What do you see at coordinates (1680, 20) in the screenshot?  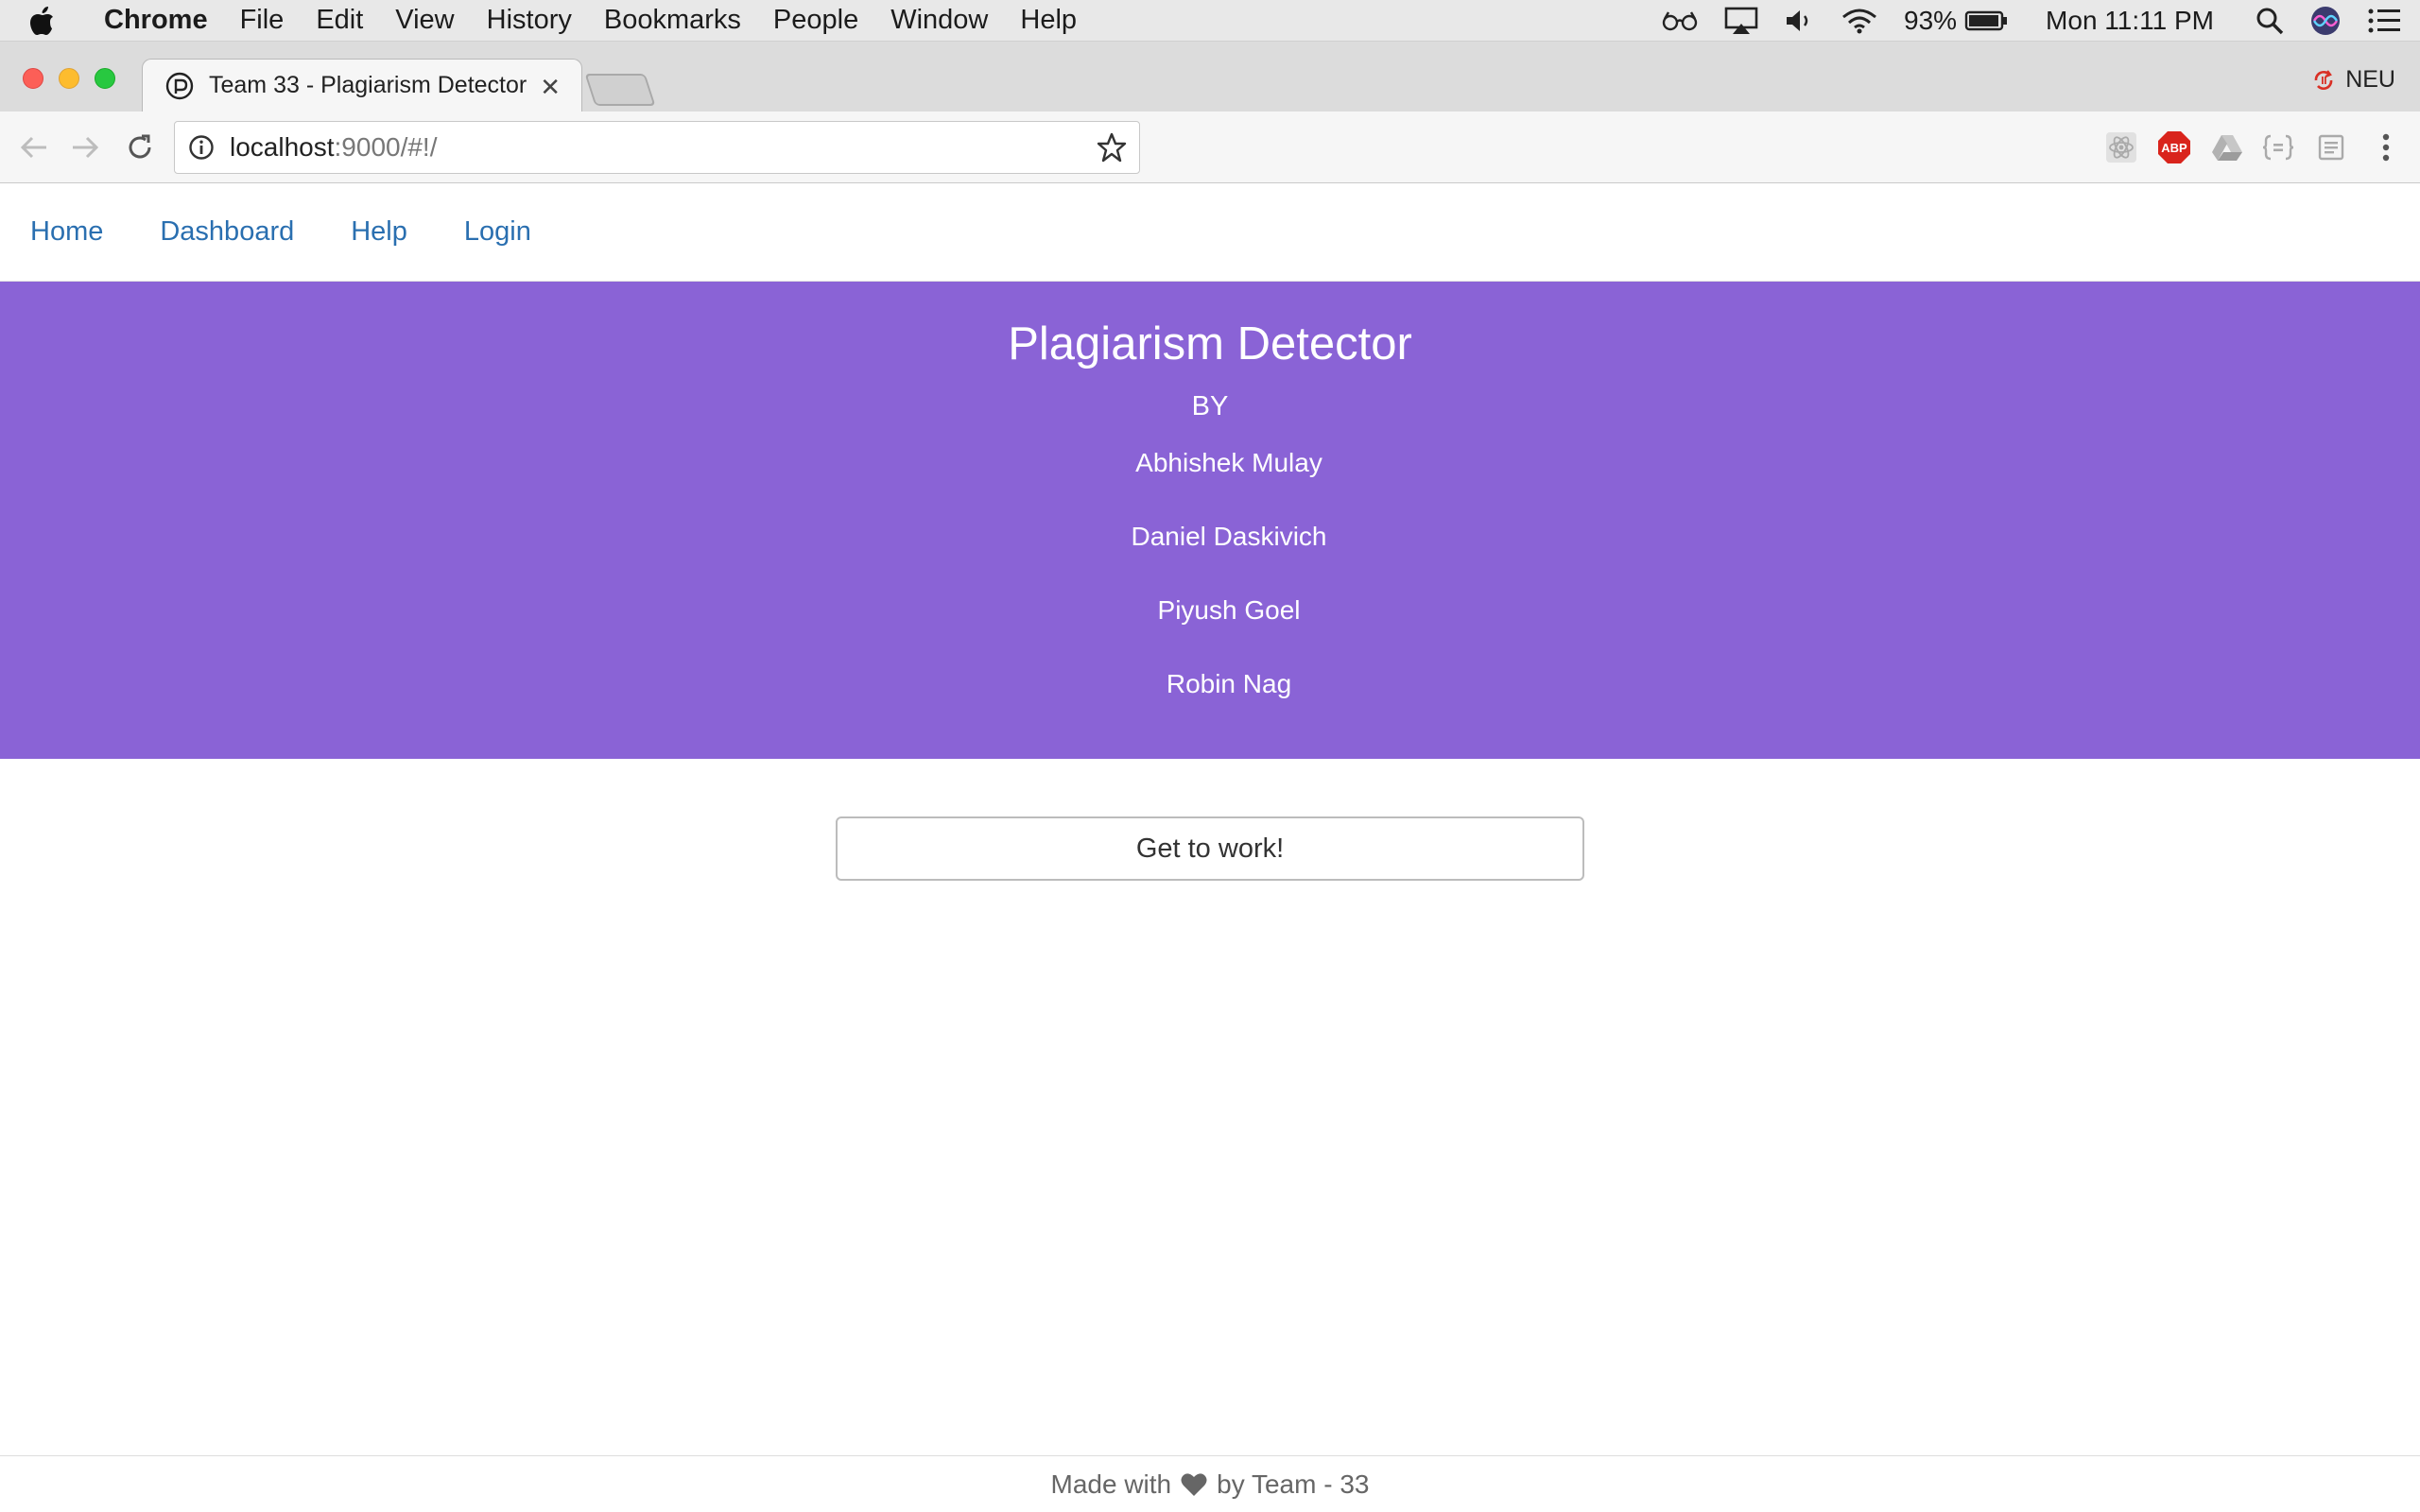 I see `glasses-icon` at bounding box center [1680, 20].